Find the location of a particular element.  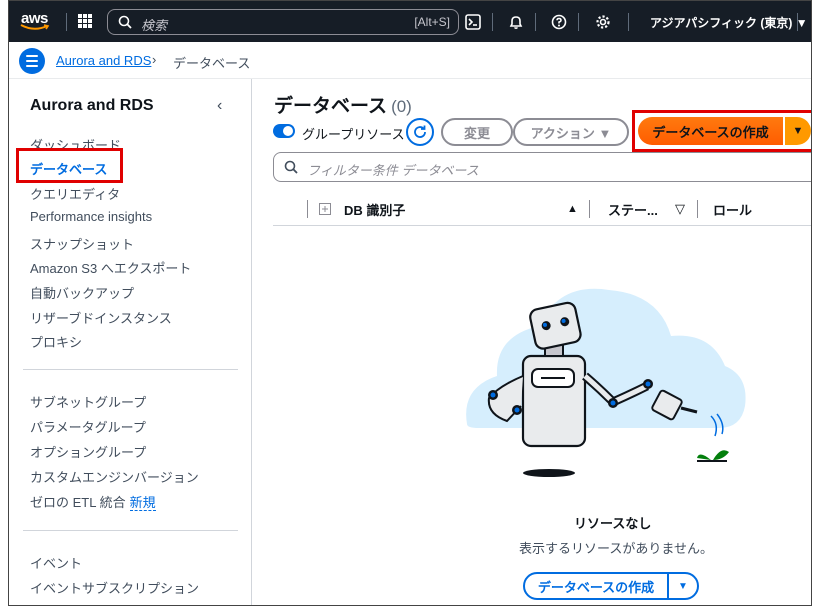

filter-input: フィルター条件 データベース is located at coordinates (542, 167).